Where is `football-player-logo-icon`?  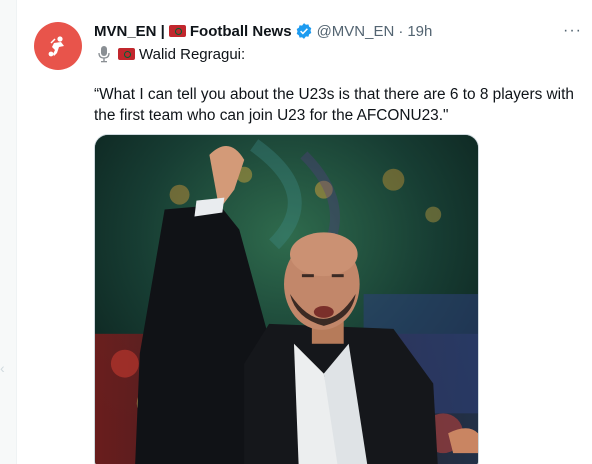 football-player-logo-icon is located at coordinates (56, 46).